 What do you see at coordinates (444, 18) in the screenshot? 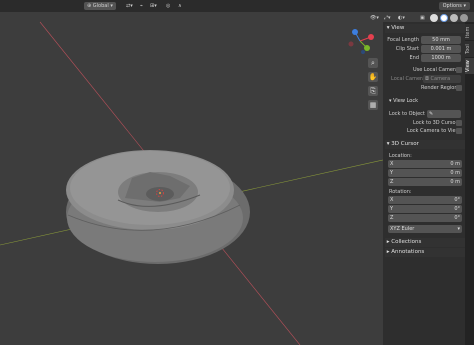
I see `solid-shading-icon` at bounding box center [444, 18].